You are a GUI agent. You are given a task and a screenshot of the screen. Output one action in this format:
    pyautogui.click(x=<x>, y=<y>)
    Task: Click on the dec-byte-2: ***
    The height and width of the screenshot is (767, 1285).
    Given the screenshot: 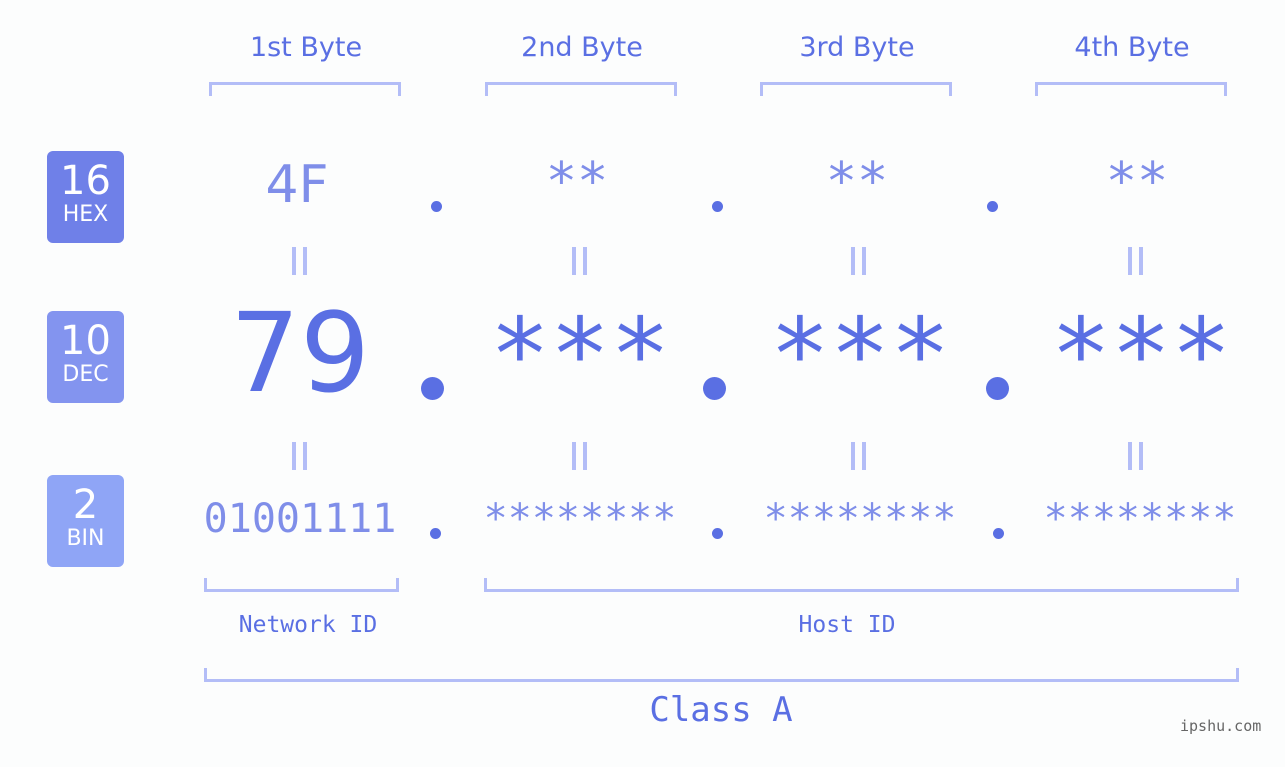 What is the action you would take?
    pyautogui.click(x=580, y=354)
    